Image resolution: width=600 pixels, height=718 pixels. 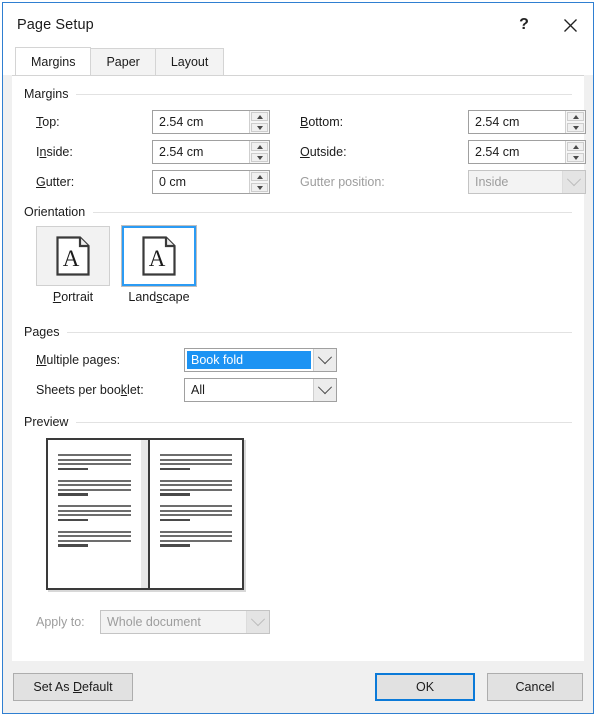 I want to click on margins-group-title: Margins, so click(x=46, y=94).